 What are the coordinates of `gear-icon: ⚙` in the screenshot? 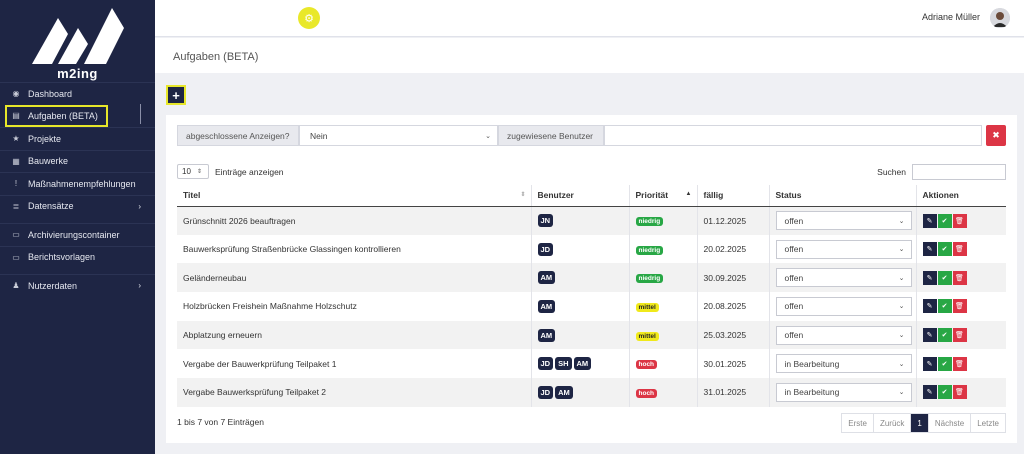 It's located at (309, 18).